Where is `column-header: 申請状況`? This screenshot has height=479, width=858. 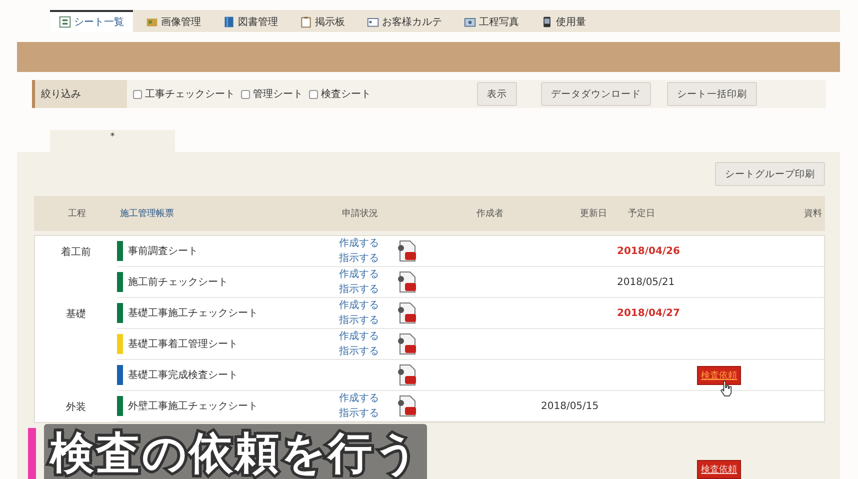 column-header: 申請状況 is located at coordinates (360, 214).